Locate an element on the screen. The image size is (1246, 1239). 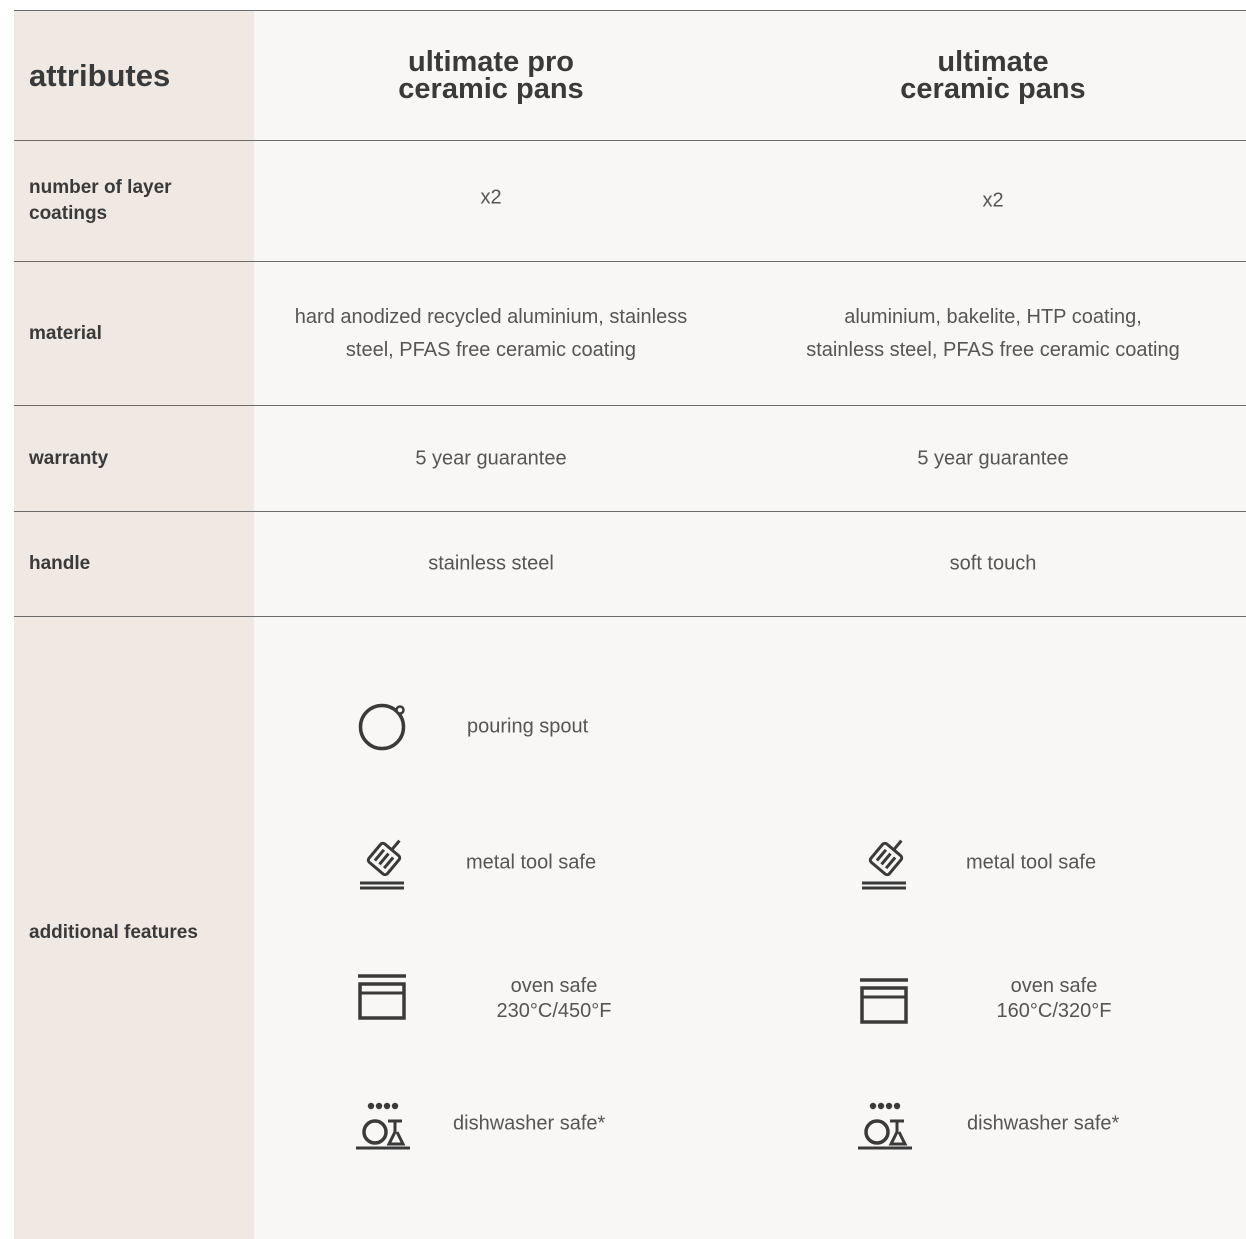
feature-oven-safe: oven safe 160°C/320°F is located at coordinates (1004, 1003).